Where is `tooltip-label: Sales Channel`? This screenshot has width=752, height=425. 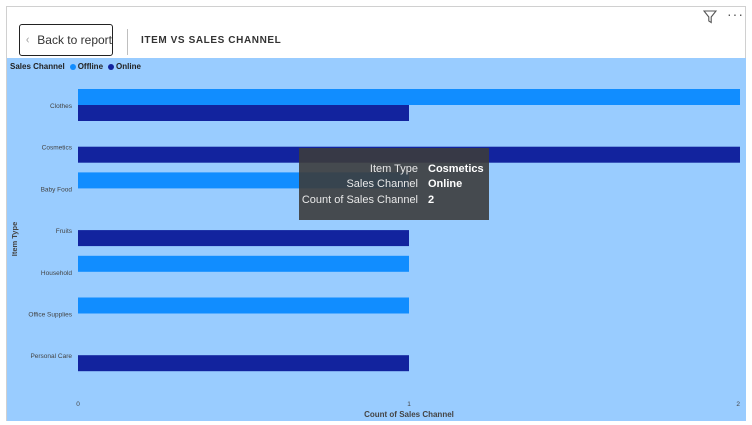
tooltip-label: Sales Channel is located at coordinates (382, 184).